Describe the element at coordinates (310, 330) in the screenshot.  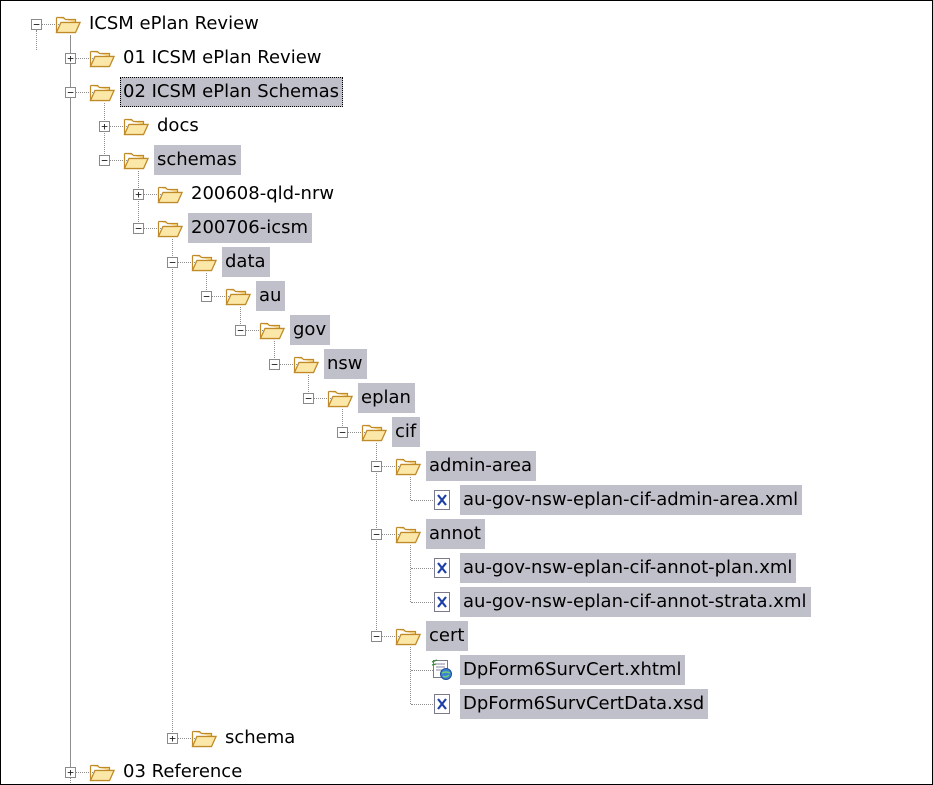
I see `tree-folder-label: gov` at that location.